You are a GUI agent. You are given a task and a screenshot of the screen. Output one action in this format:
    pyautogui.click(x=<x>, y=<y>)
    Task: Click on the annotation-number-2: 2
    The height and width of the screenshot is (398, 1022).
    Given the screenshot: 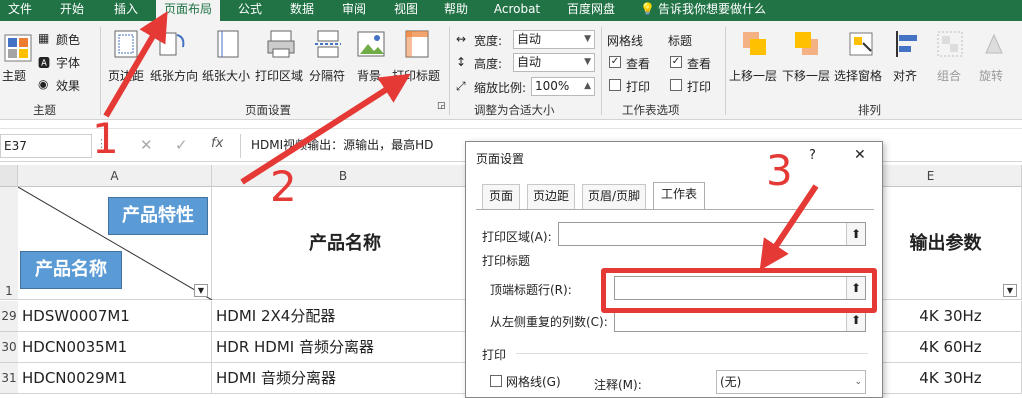 What is the action you would take?
    pyautogui.click(x=283, y=186)
    